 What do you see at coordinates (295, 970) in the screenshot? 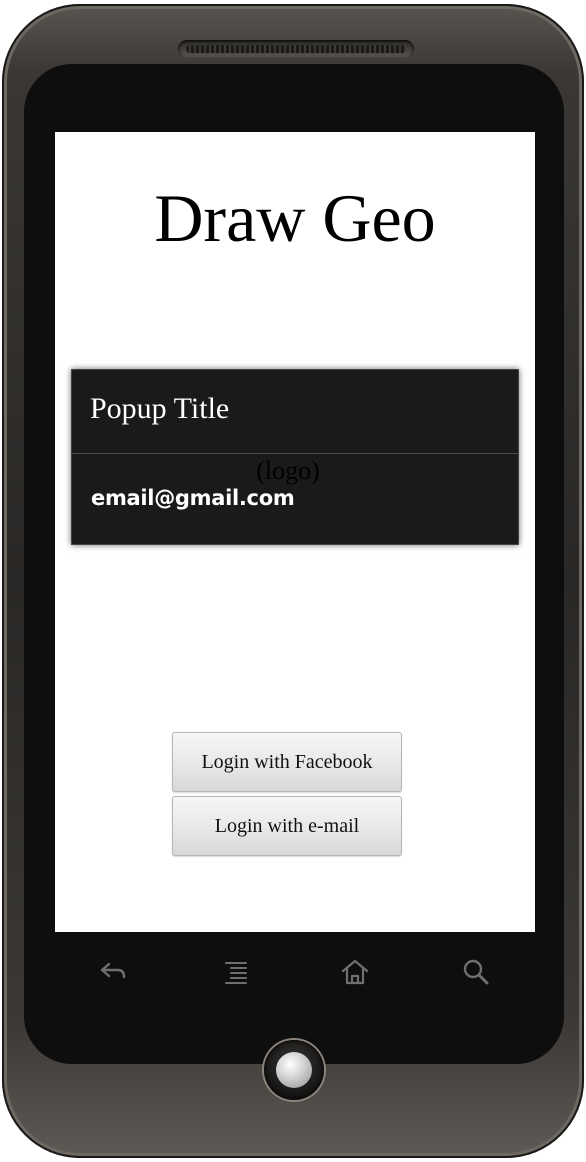
I see `navigation-softkeys` at bounding box center [295, 970].